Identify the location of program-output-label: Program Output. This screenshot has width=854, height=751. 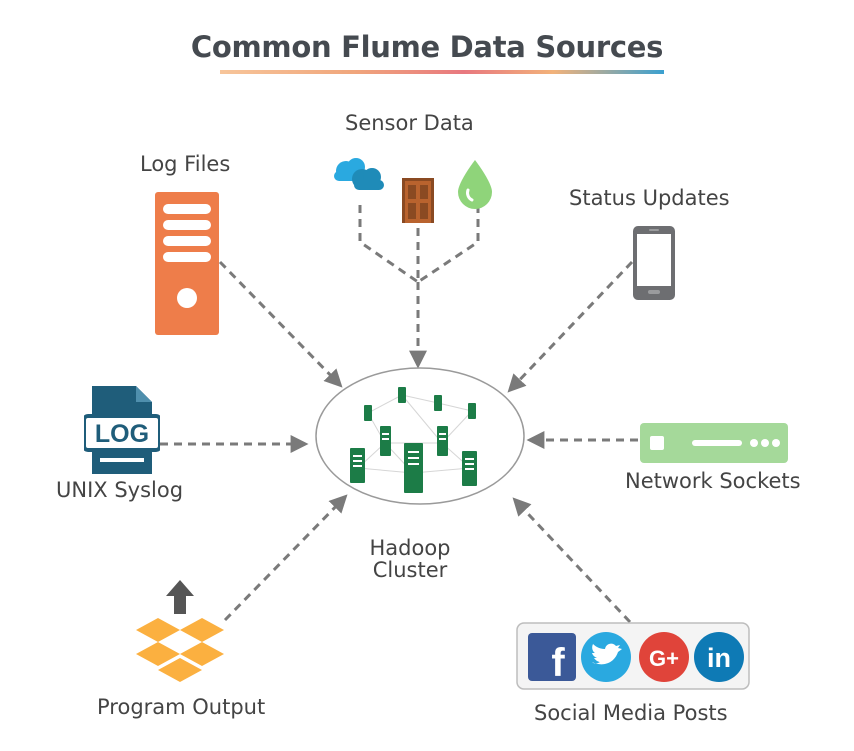
(181, 707).